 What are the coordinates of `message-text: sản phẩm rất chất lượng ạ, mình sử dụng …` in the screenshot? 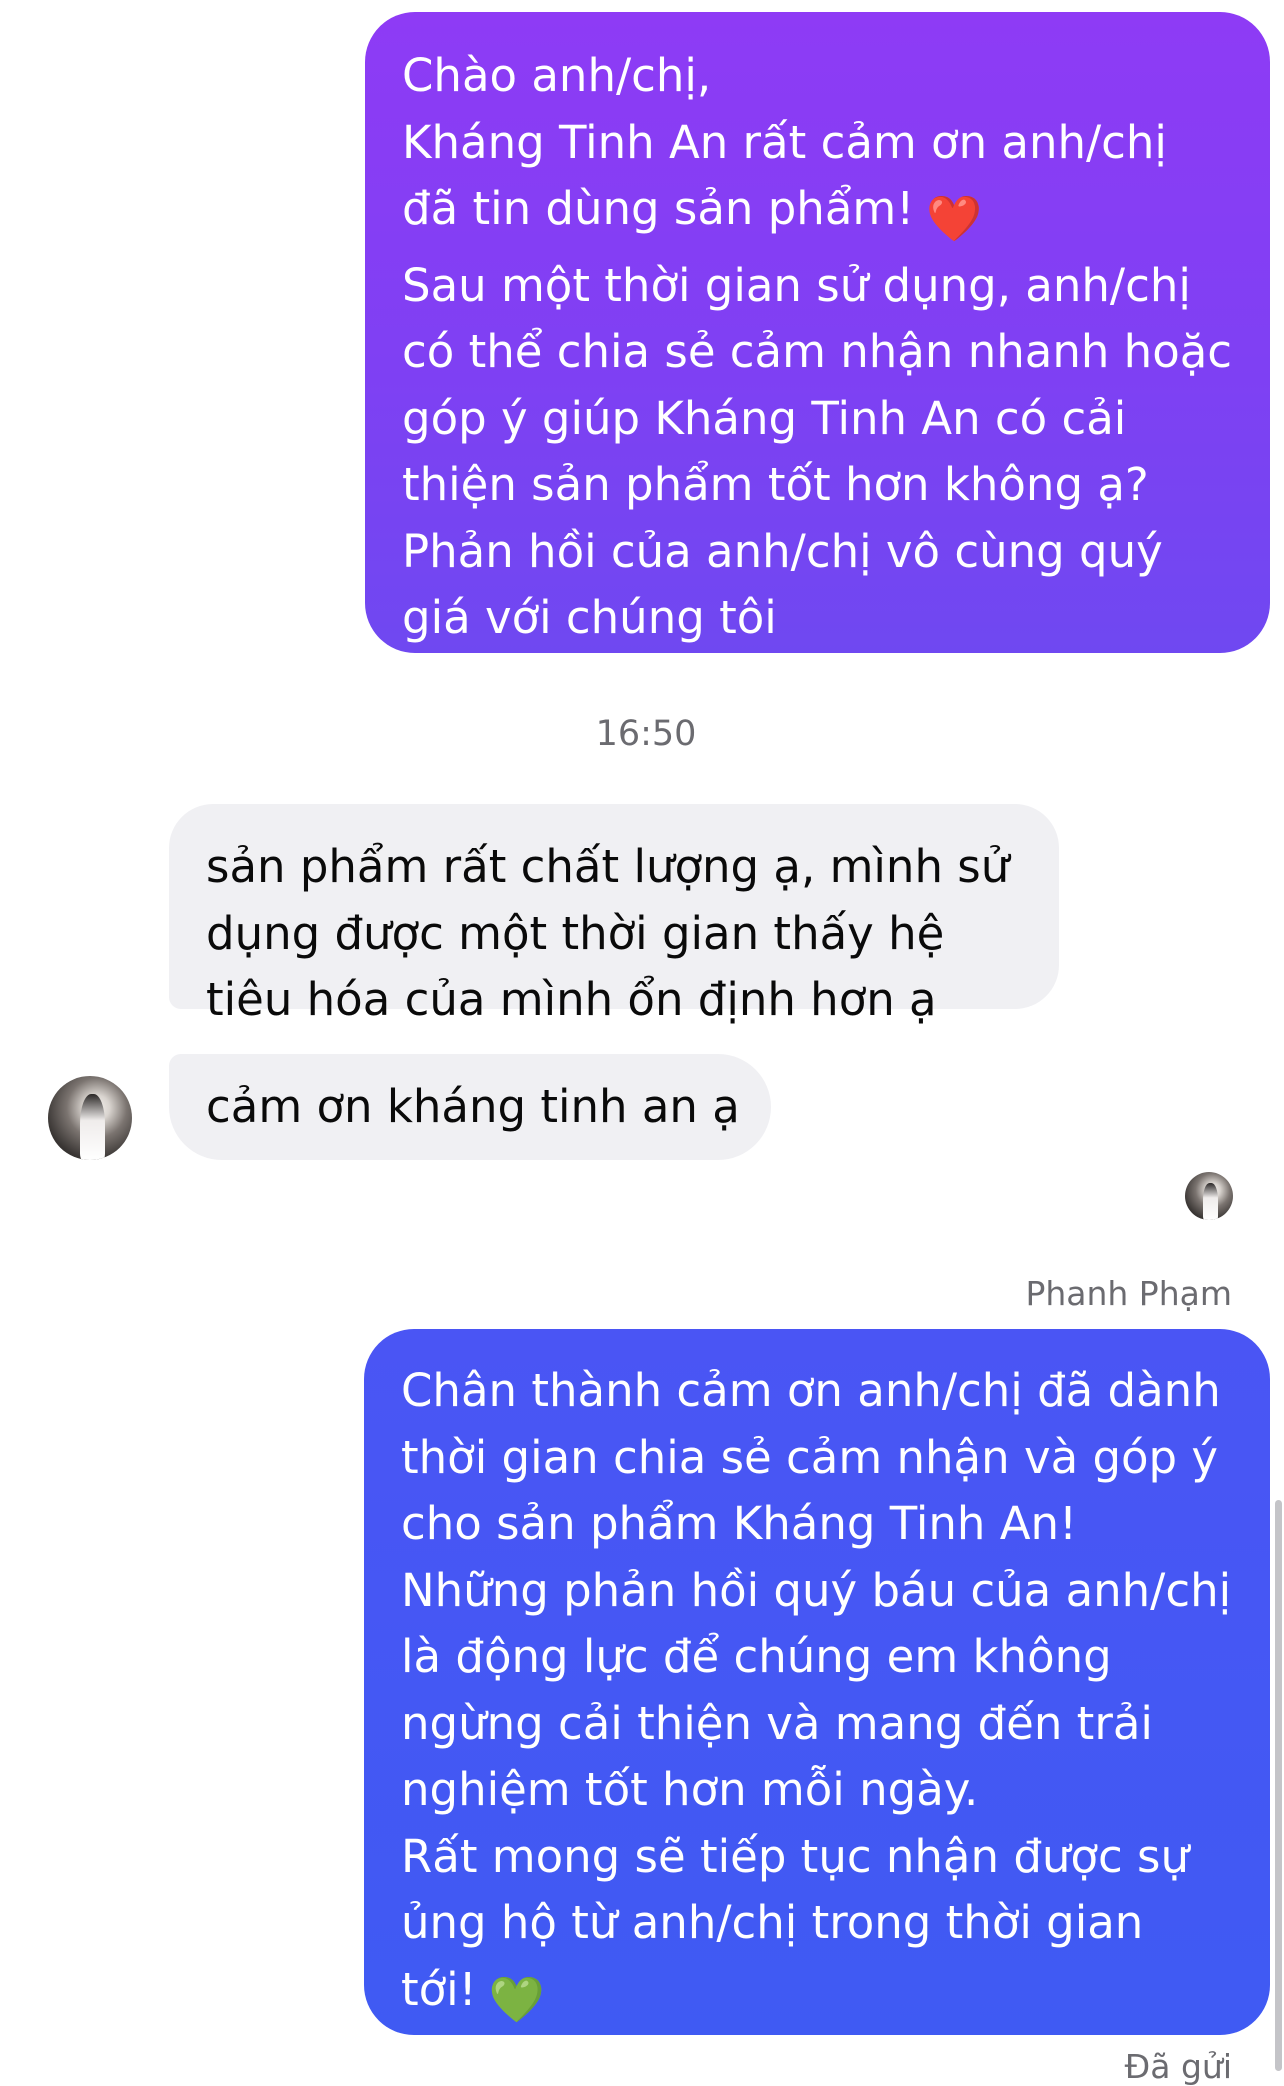 It's located at (608, 933).